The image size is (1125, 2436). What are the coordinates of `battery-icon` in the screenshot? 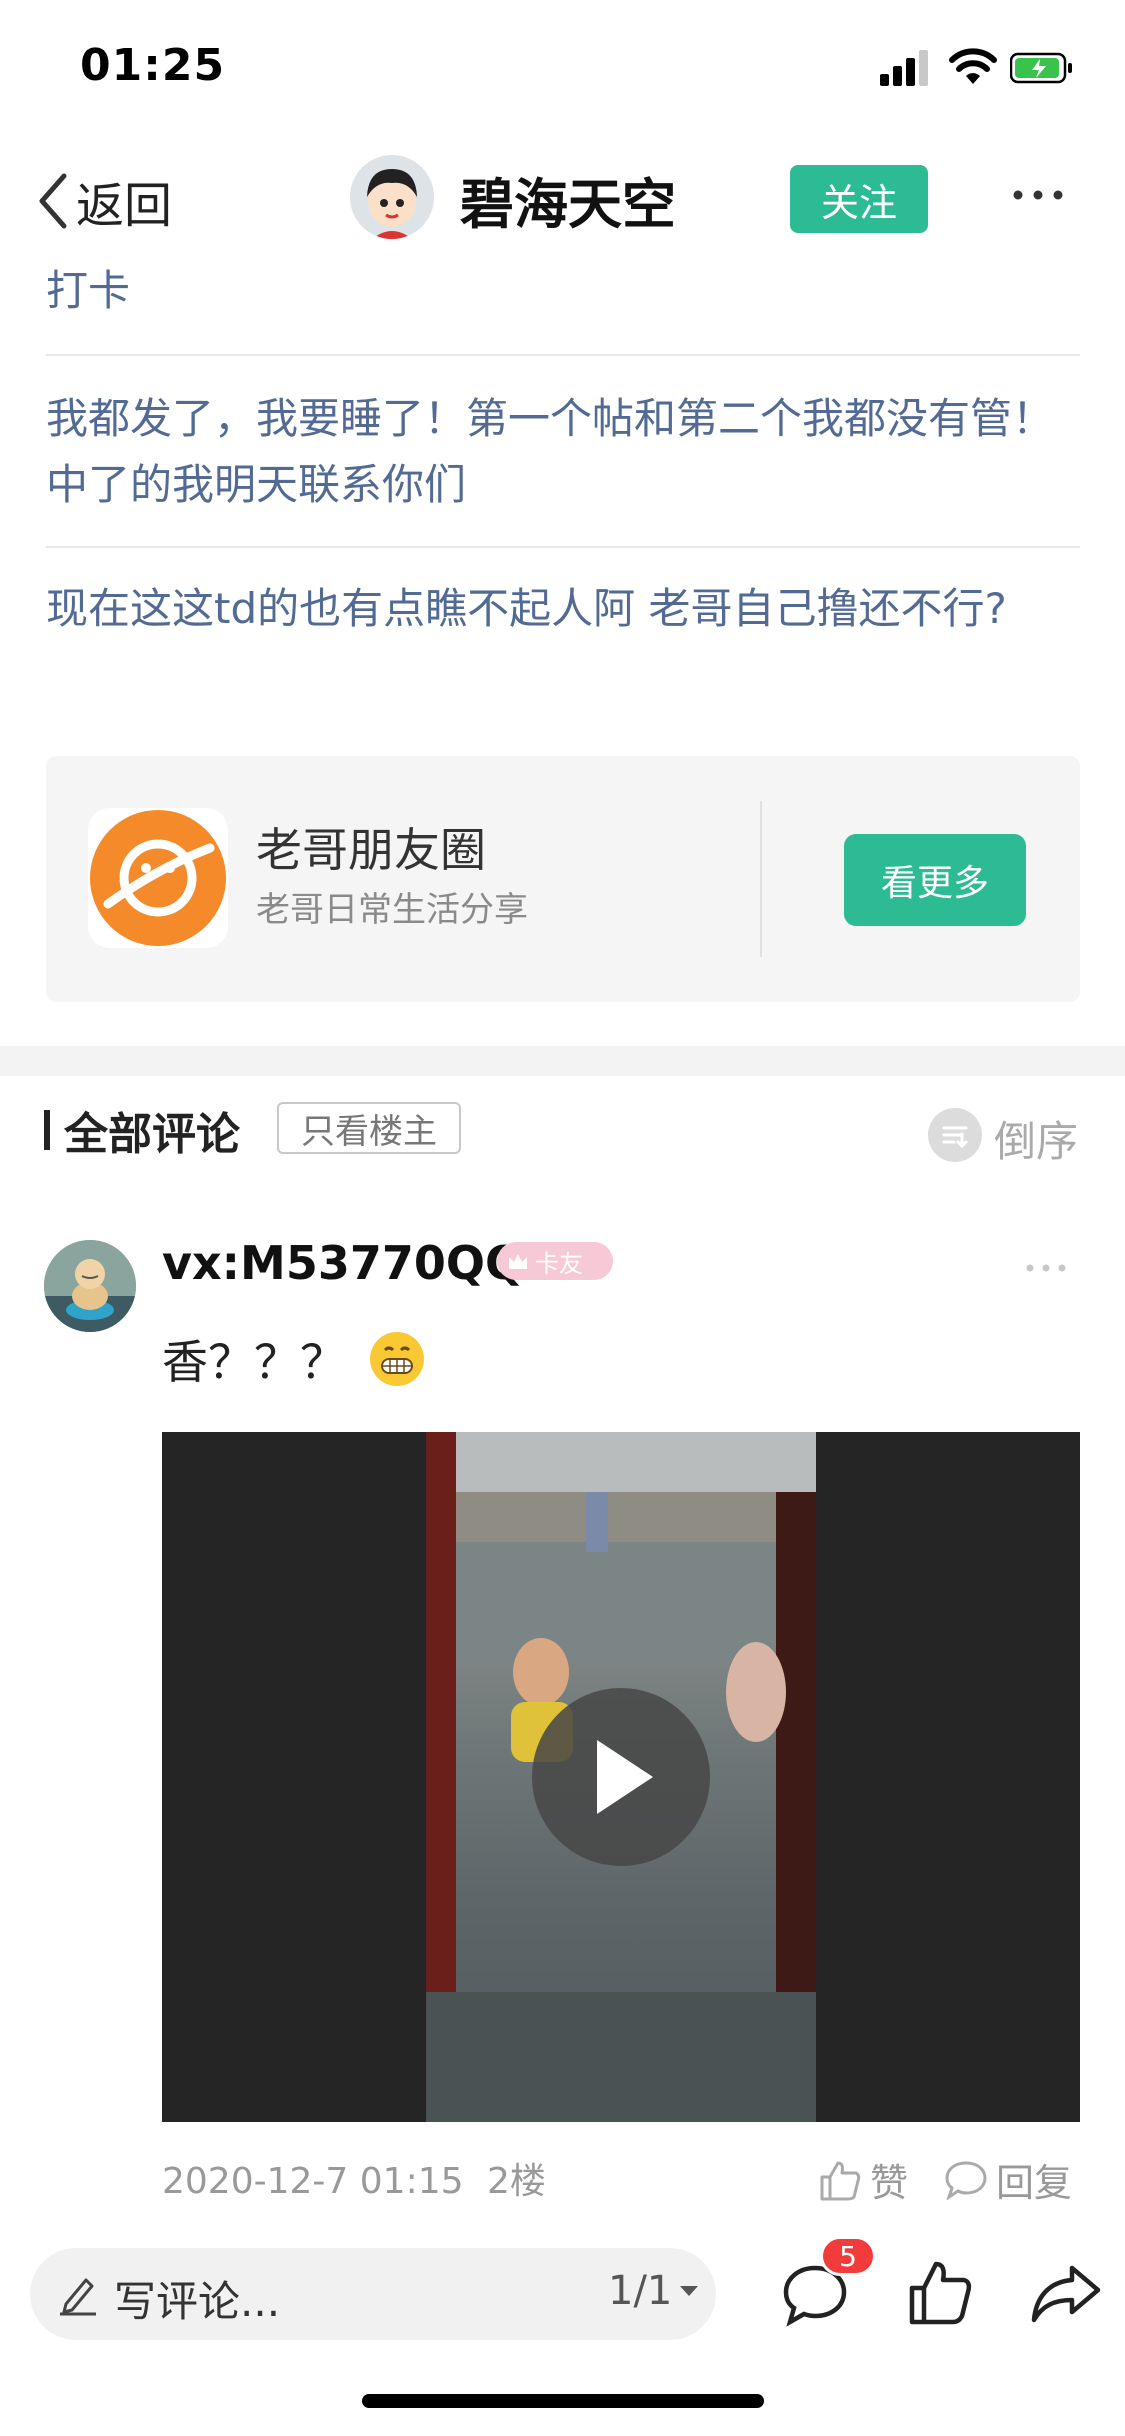 It's located at (1041, 68).